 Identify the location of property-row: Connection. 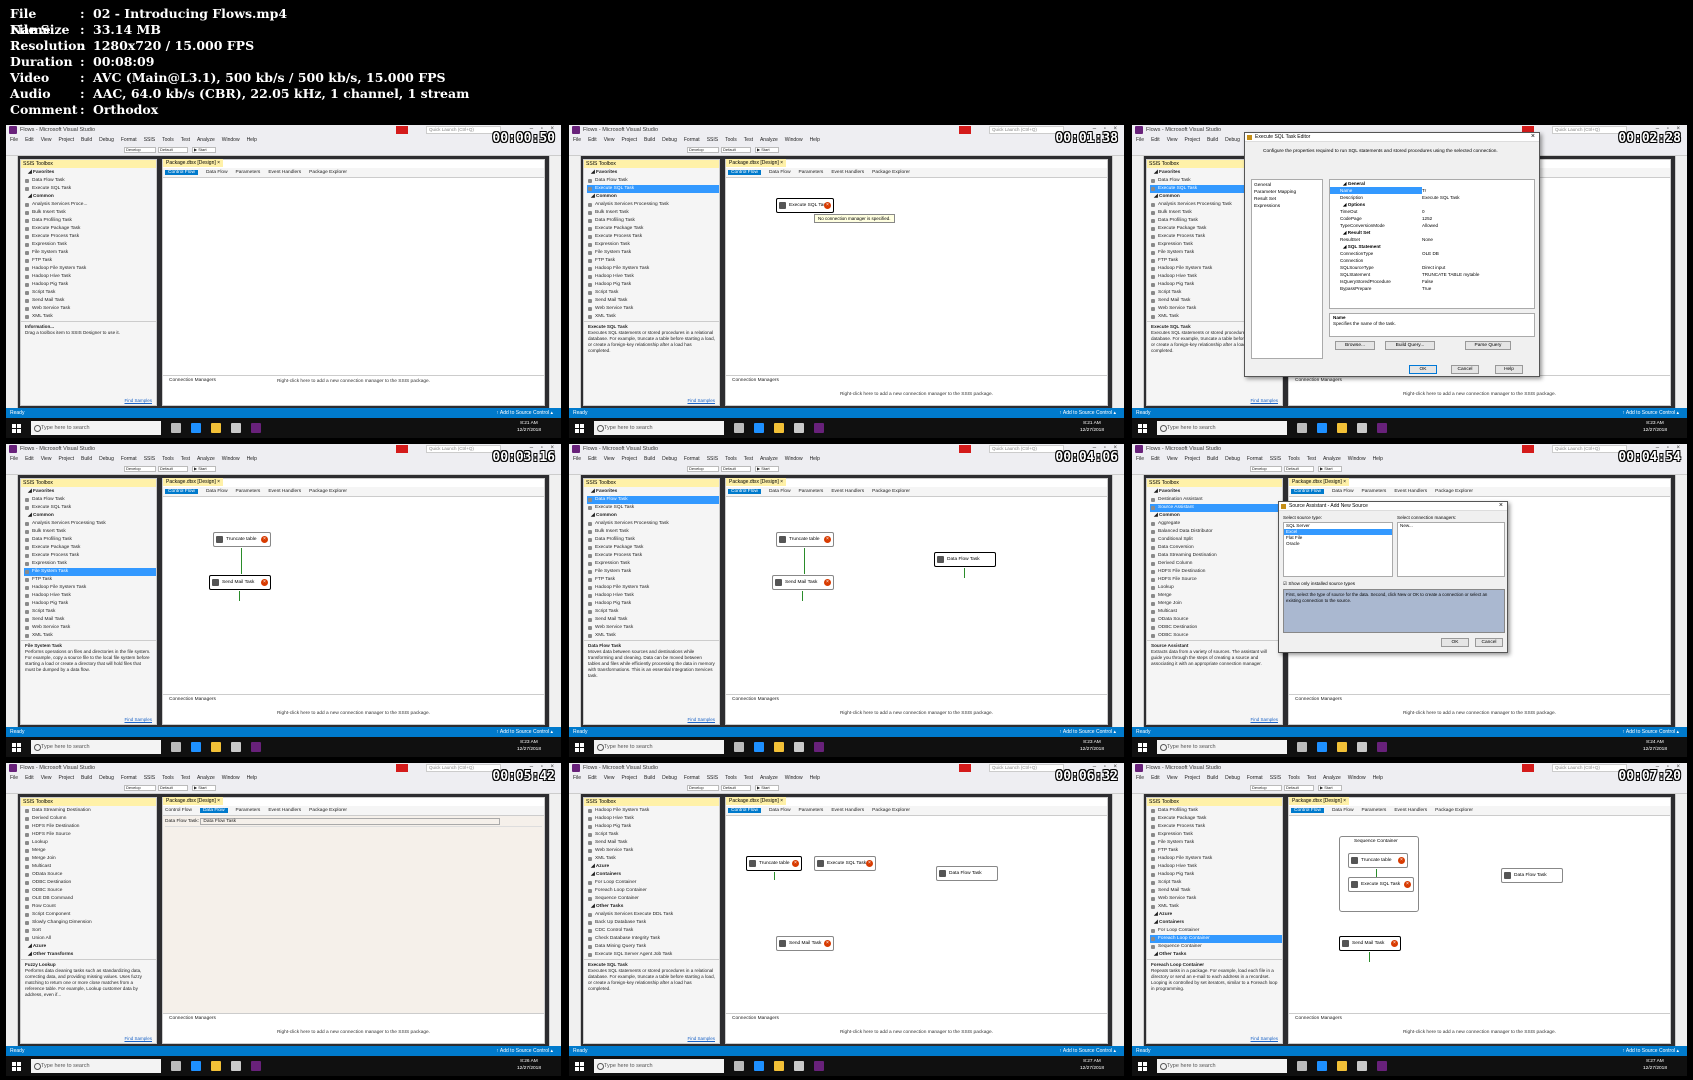
(1432, 260).